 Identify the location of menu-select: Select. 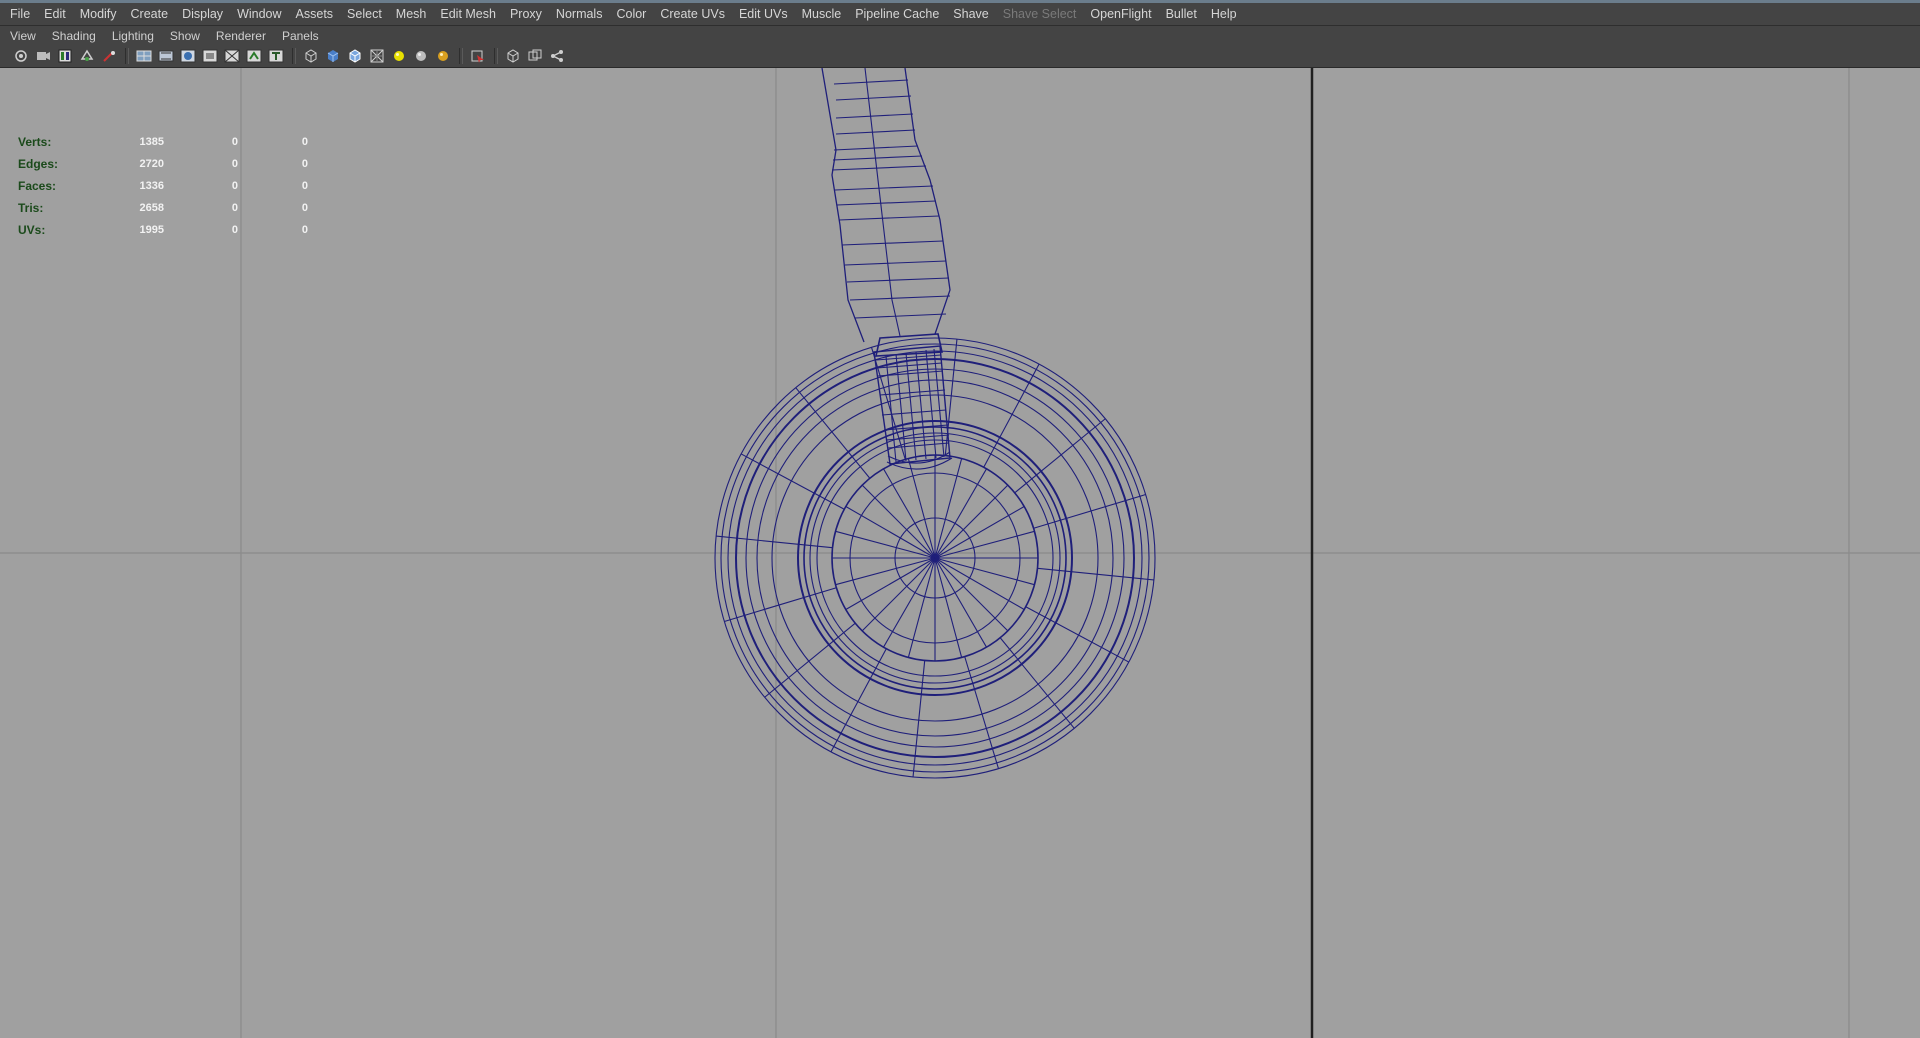
(364, 14).